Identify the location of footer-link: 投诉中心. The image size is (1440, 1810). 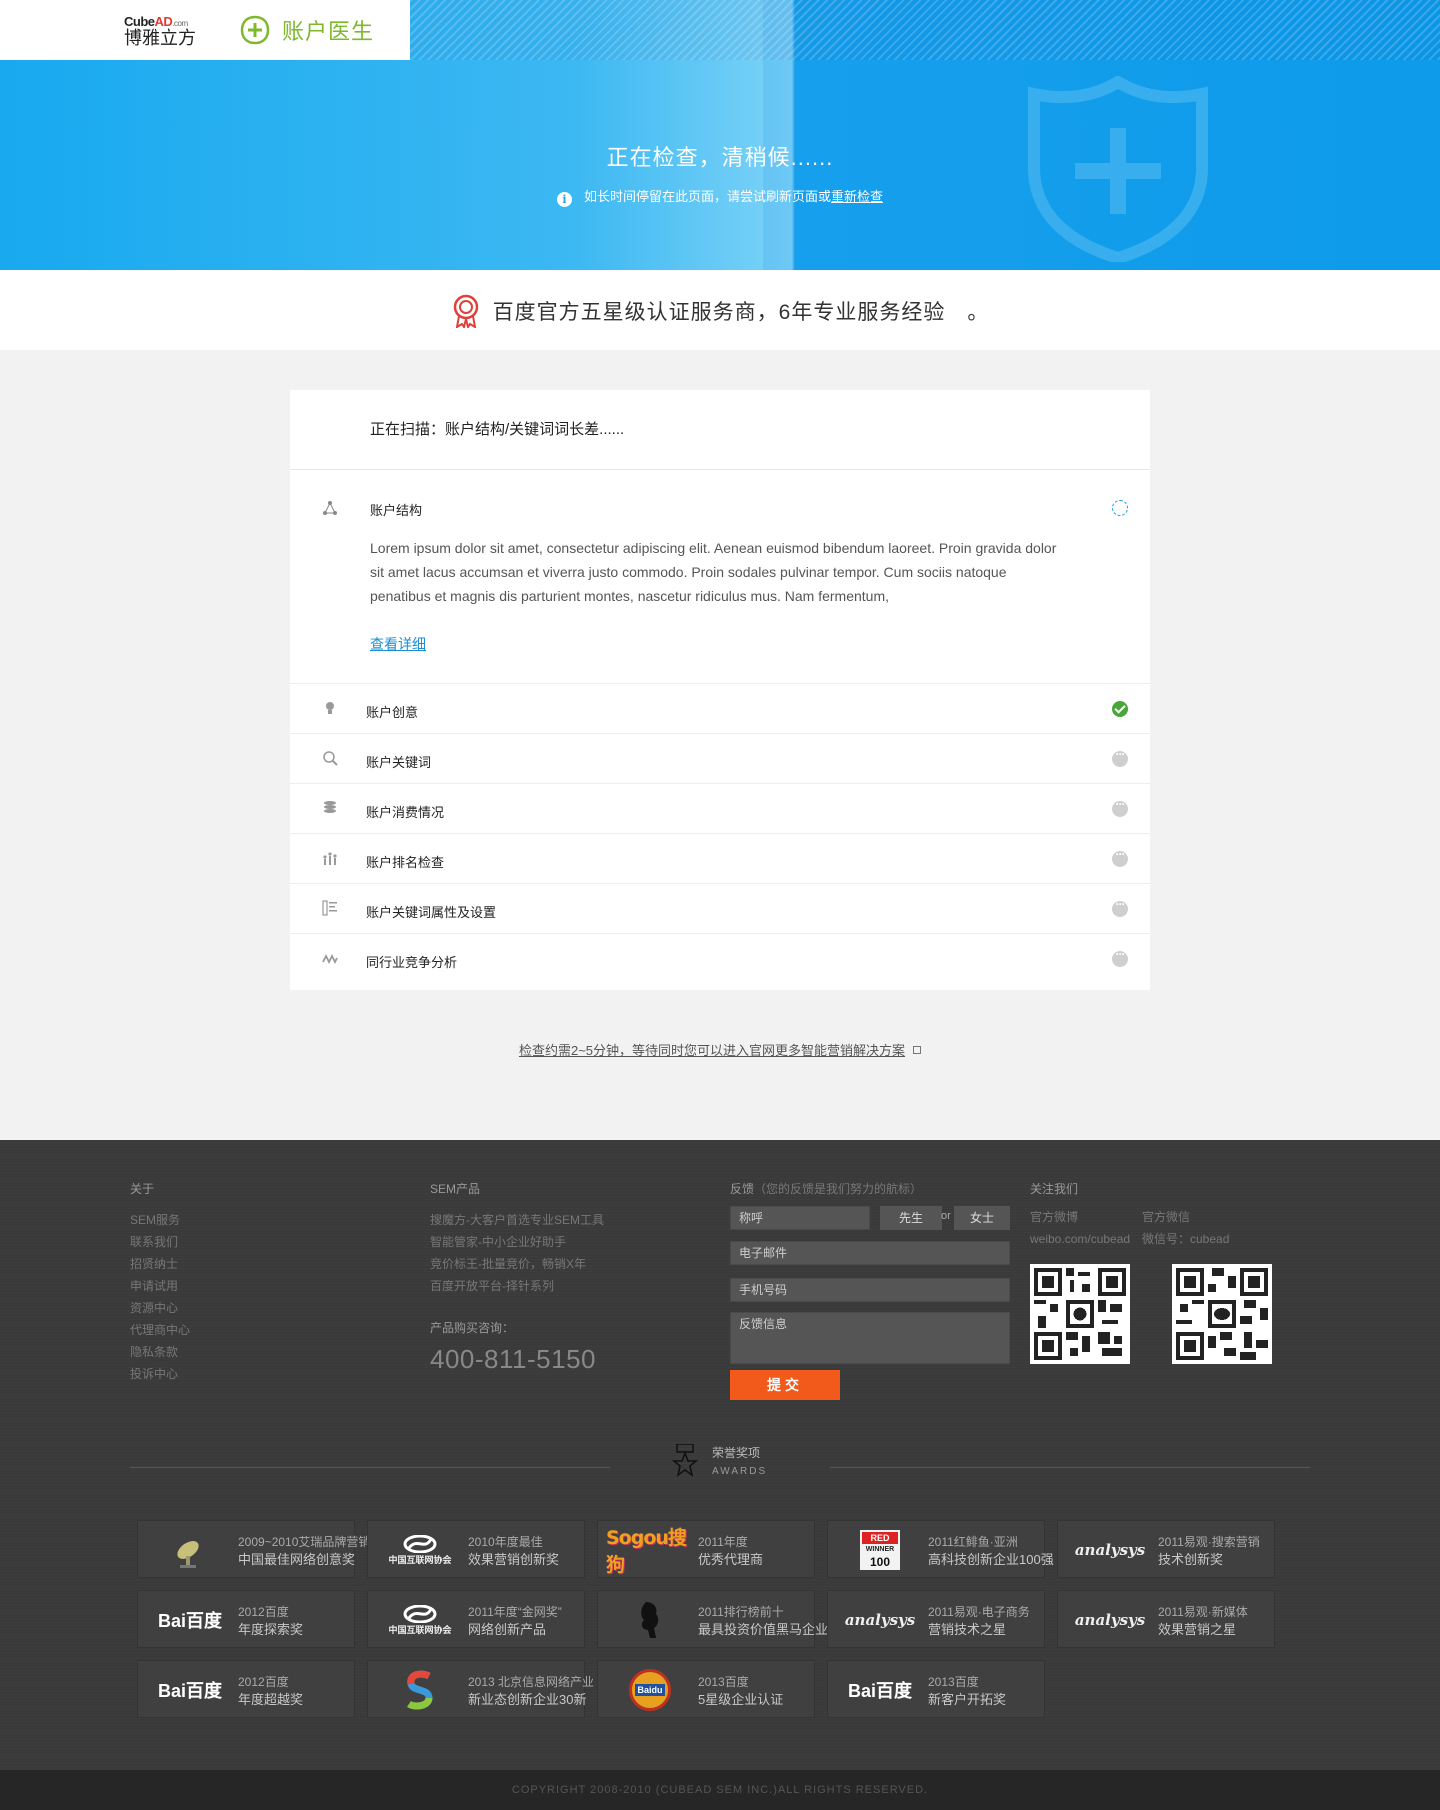
(160, 1374).